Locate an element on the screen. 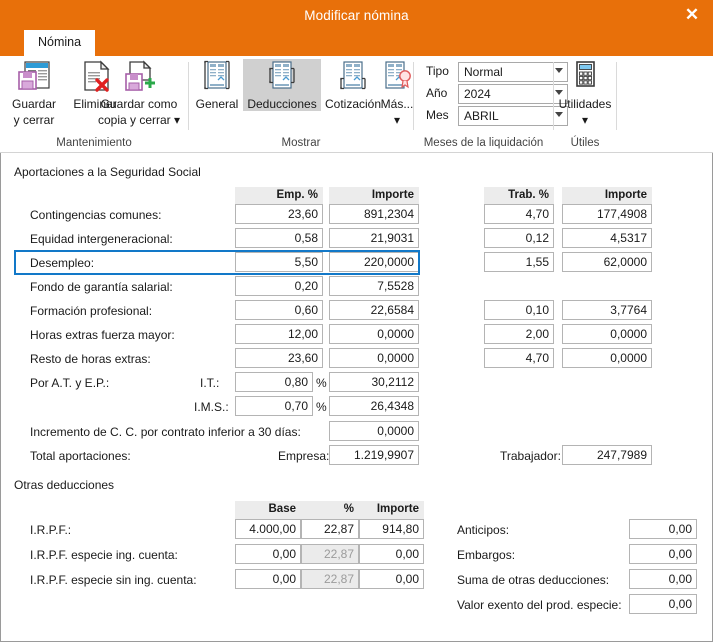  field-irpf-especie-sin-pct: 22,87 is located at coordinates (330, 579).